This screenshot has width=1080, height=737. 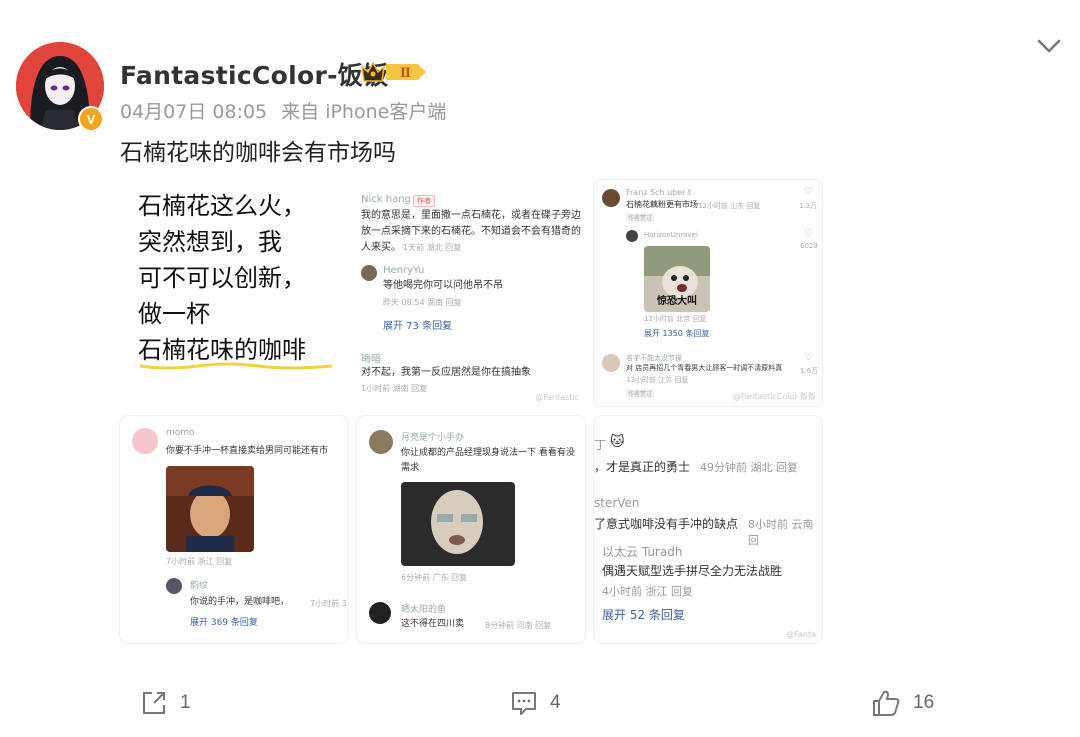 I want to click on like-count: 16, so click(x=924, y=702).